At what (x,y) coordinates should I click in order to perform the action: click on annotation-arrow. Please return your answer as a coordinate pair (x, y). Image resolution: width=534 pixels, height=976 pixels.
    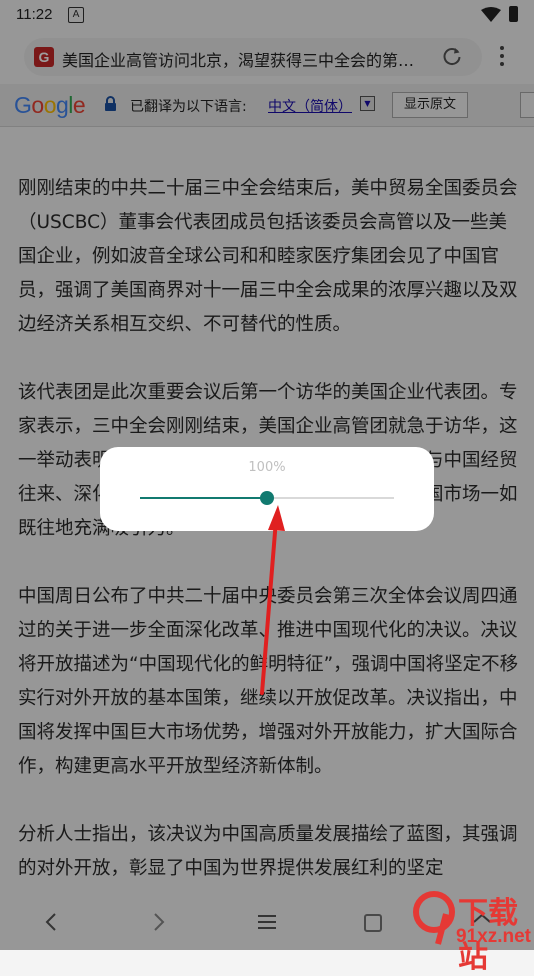
    Looking at the image, I should click on (272, 600).